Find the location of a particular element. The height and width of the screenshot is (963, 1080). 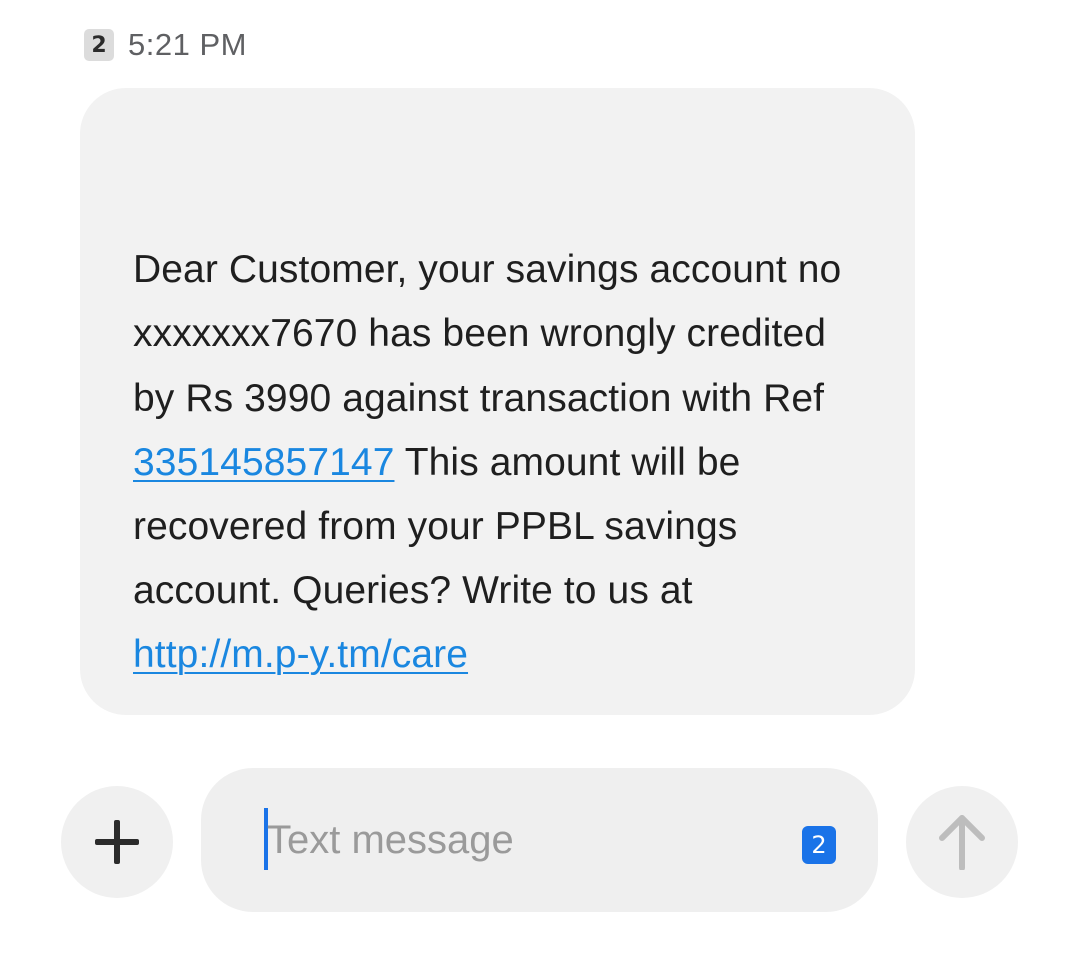

arrow-up-icon is located at coordinates (962, 842).